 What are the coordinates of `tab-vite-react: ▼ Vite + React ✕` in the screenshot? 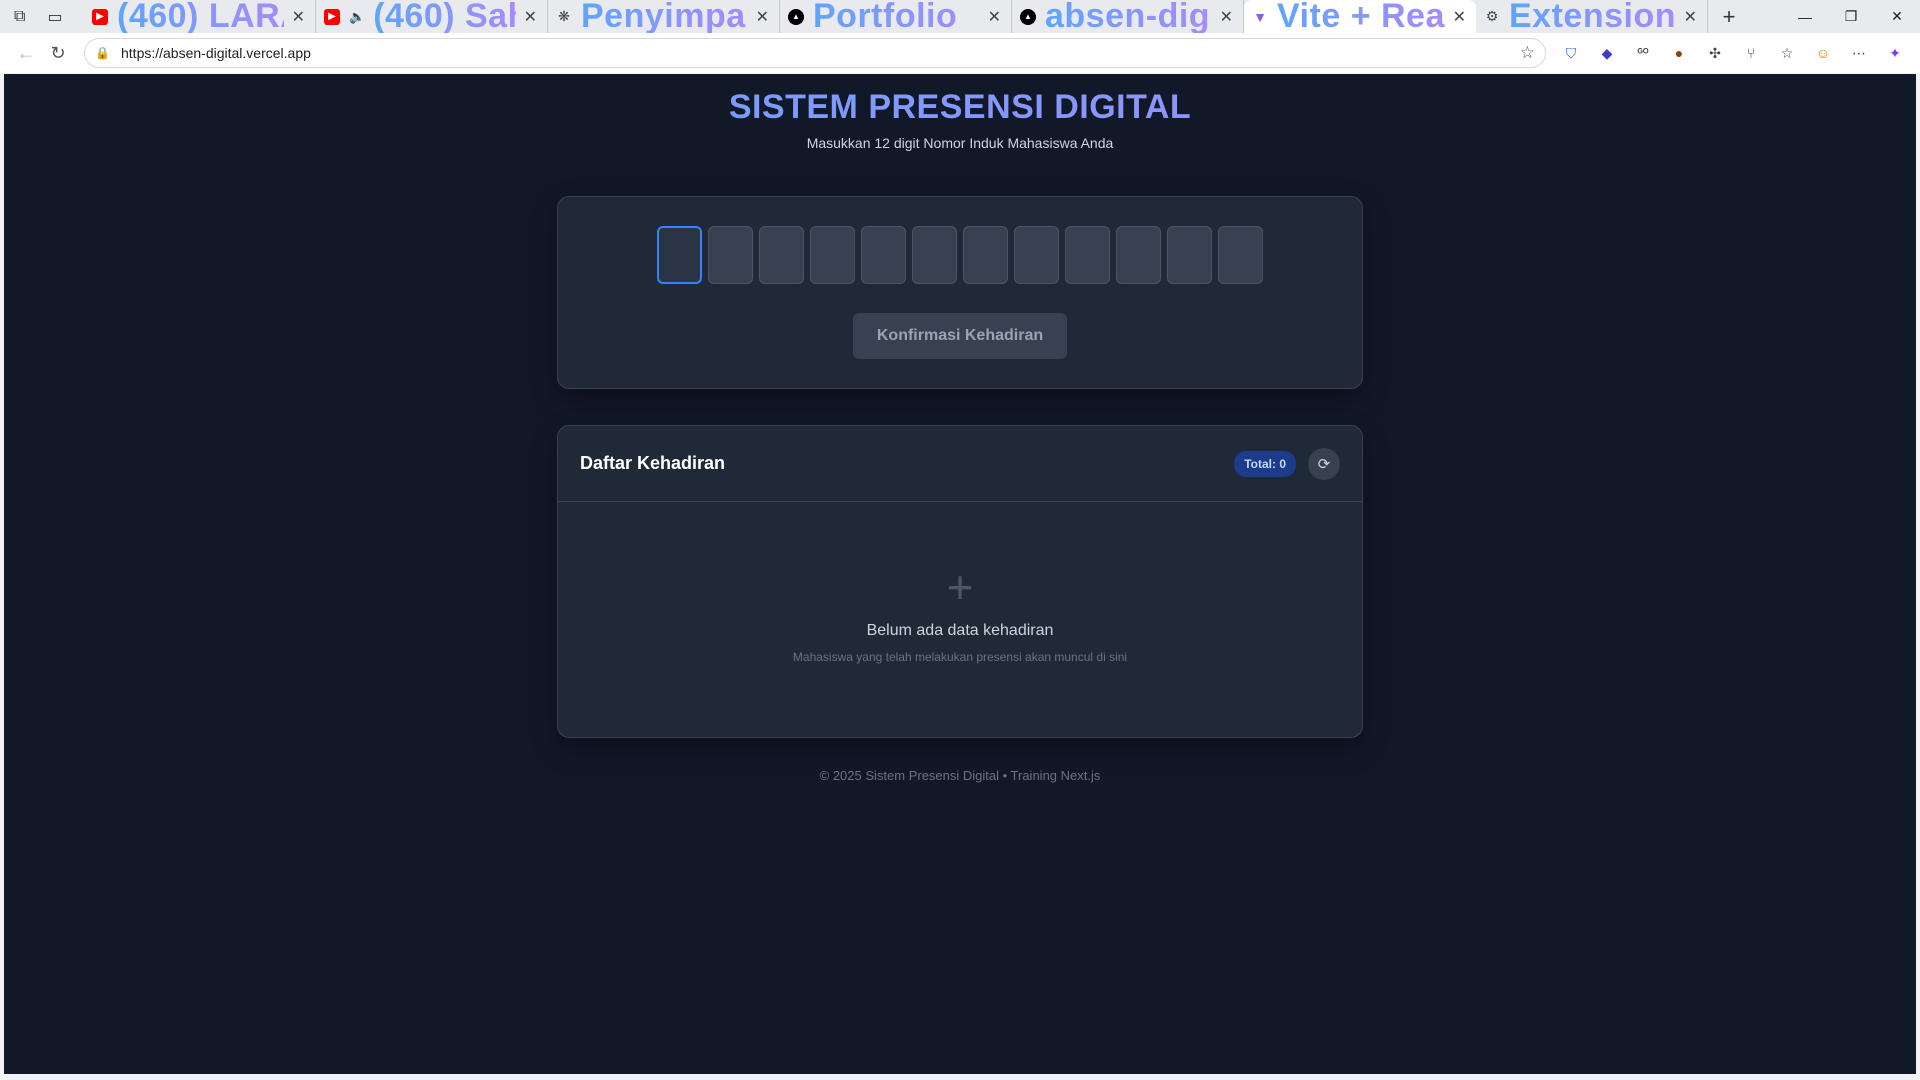 It's located at (1360, 18).